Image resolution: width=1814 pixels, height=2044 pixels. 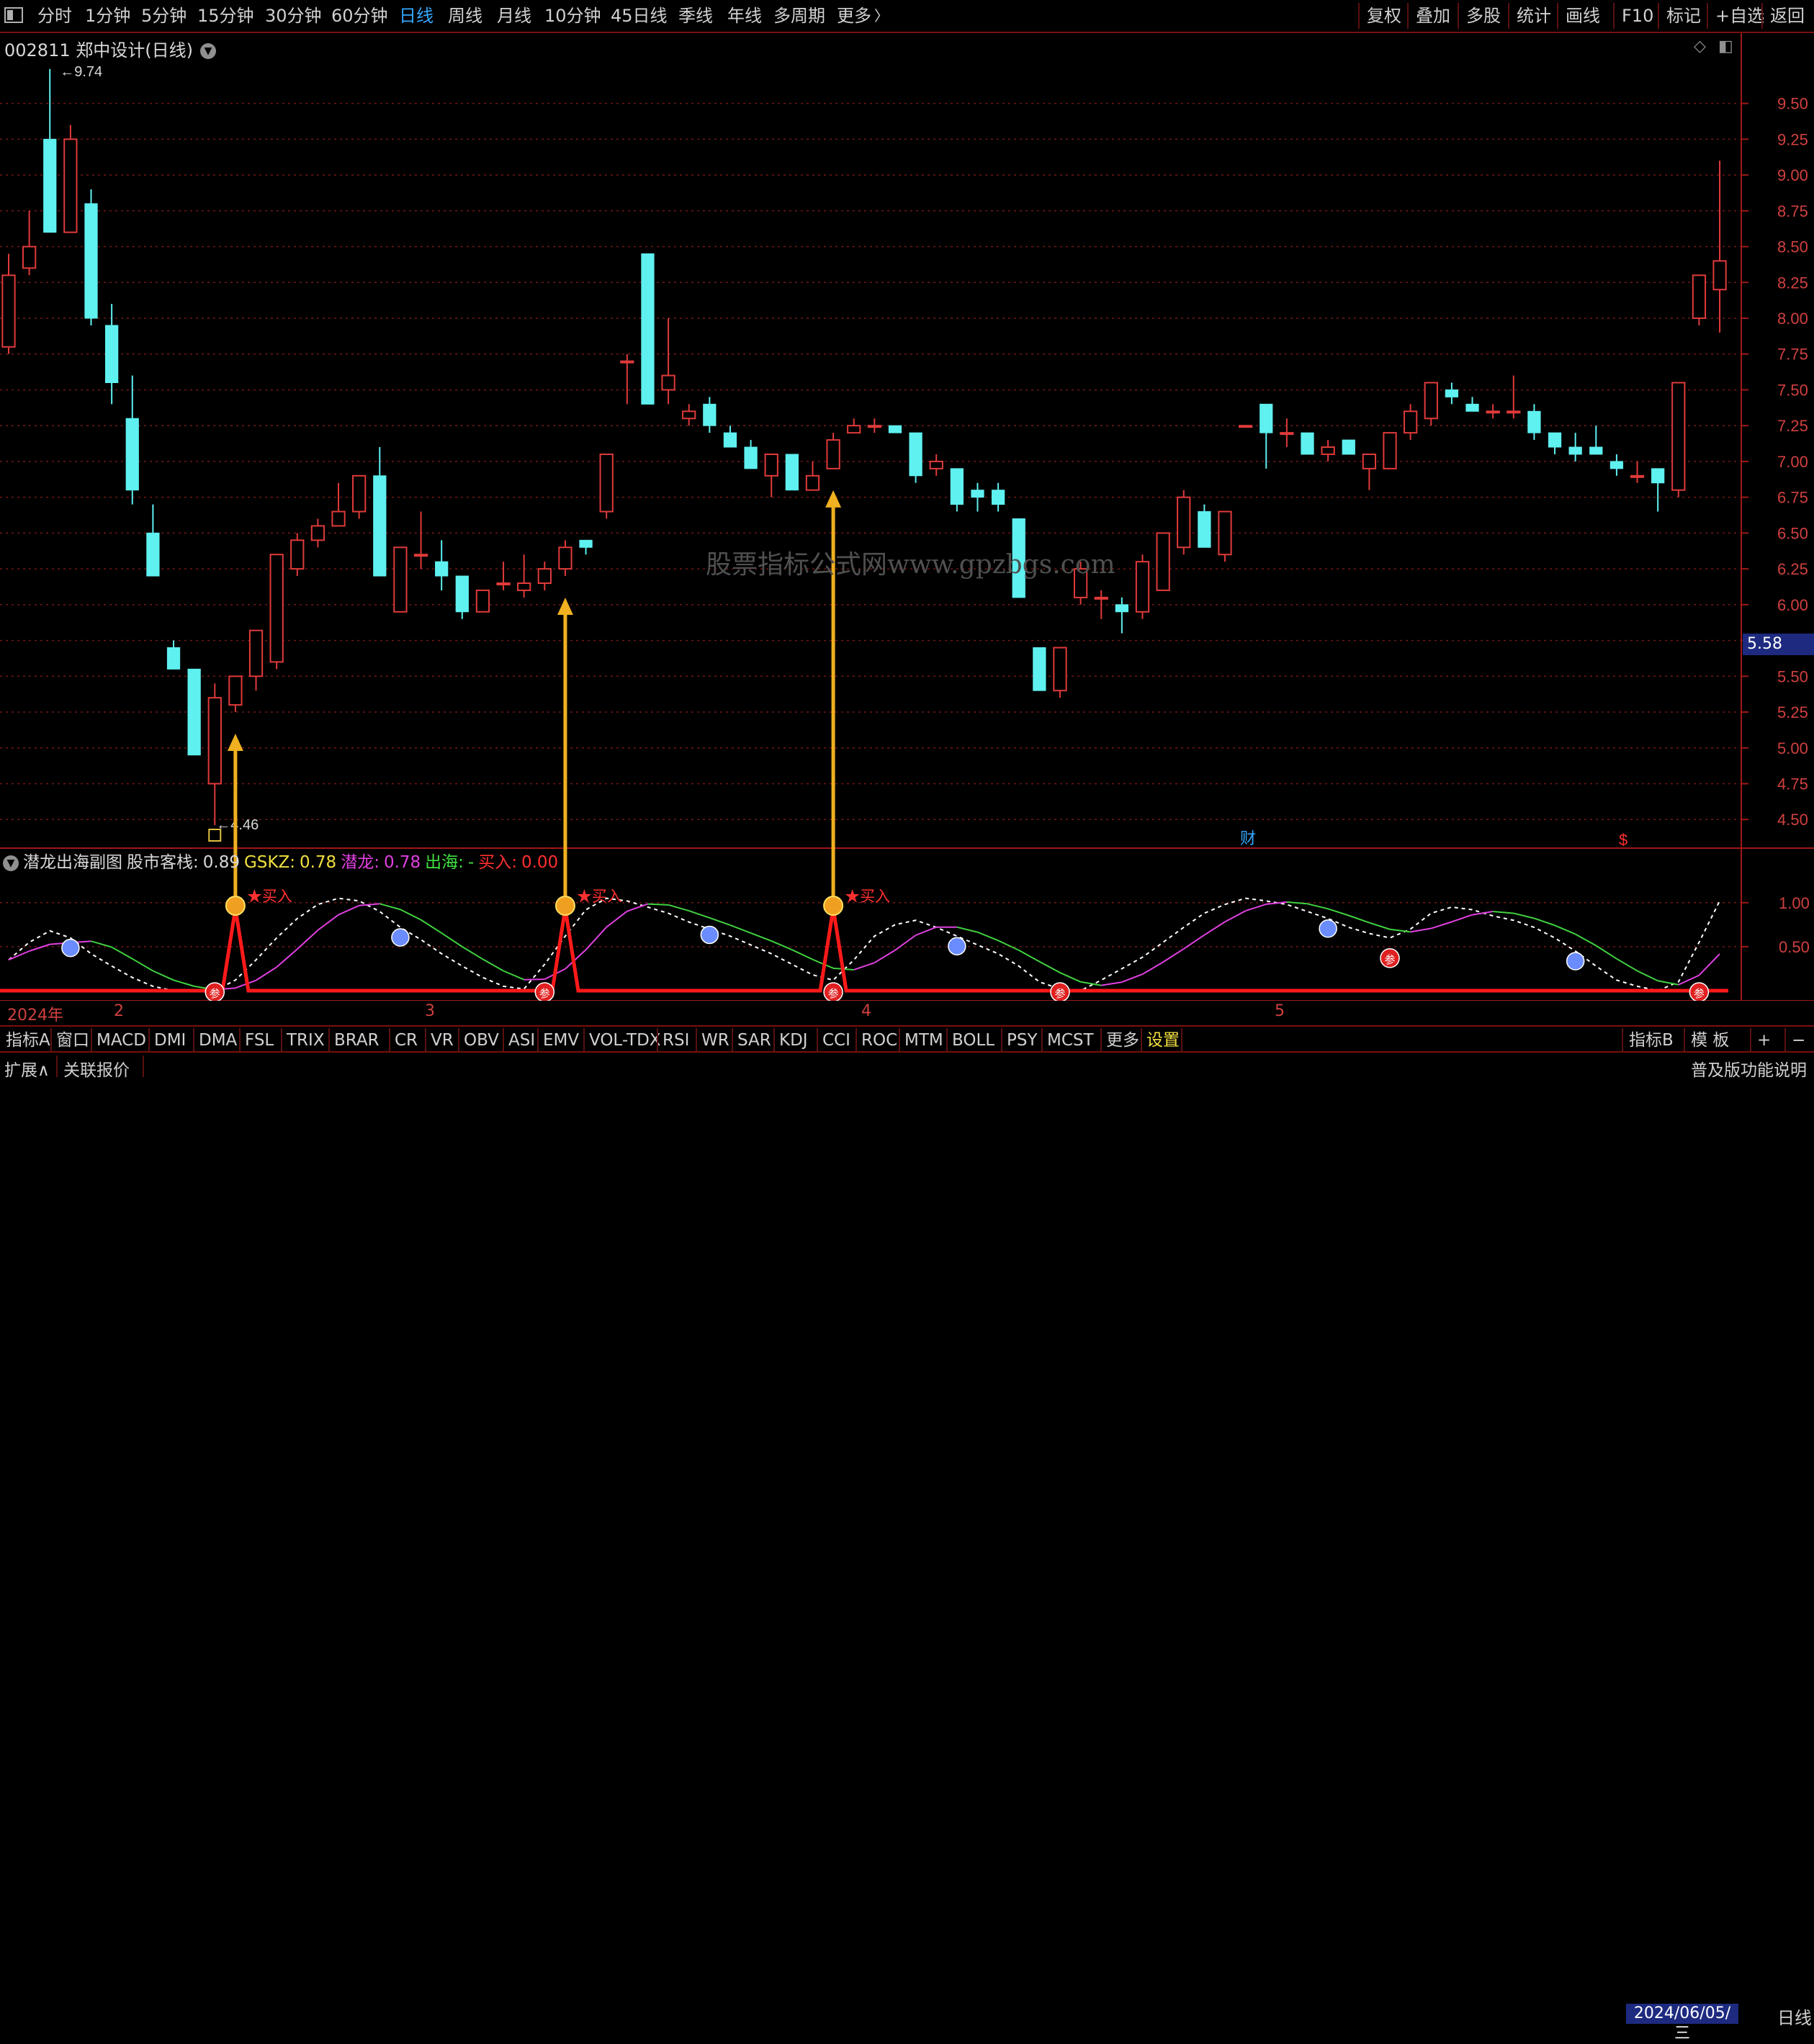 I want to click on toolbar-button-1: 叠加, so click(x=1433, y=15).